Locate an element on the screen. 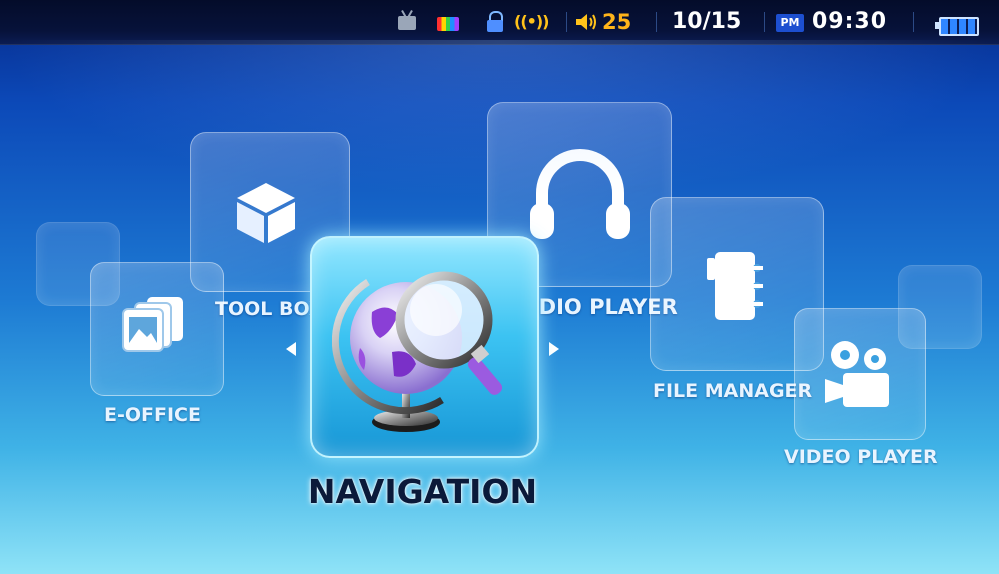 The height and width of the screenshot is (574, 999). clock: 09:30 is located at coordinates (850, 21).